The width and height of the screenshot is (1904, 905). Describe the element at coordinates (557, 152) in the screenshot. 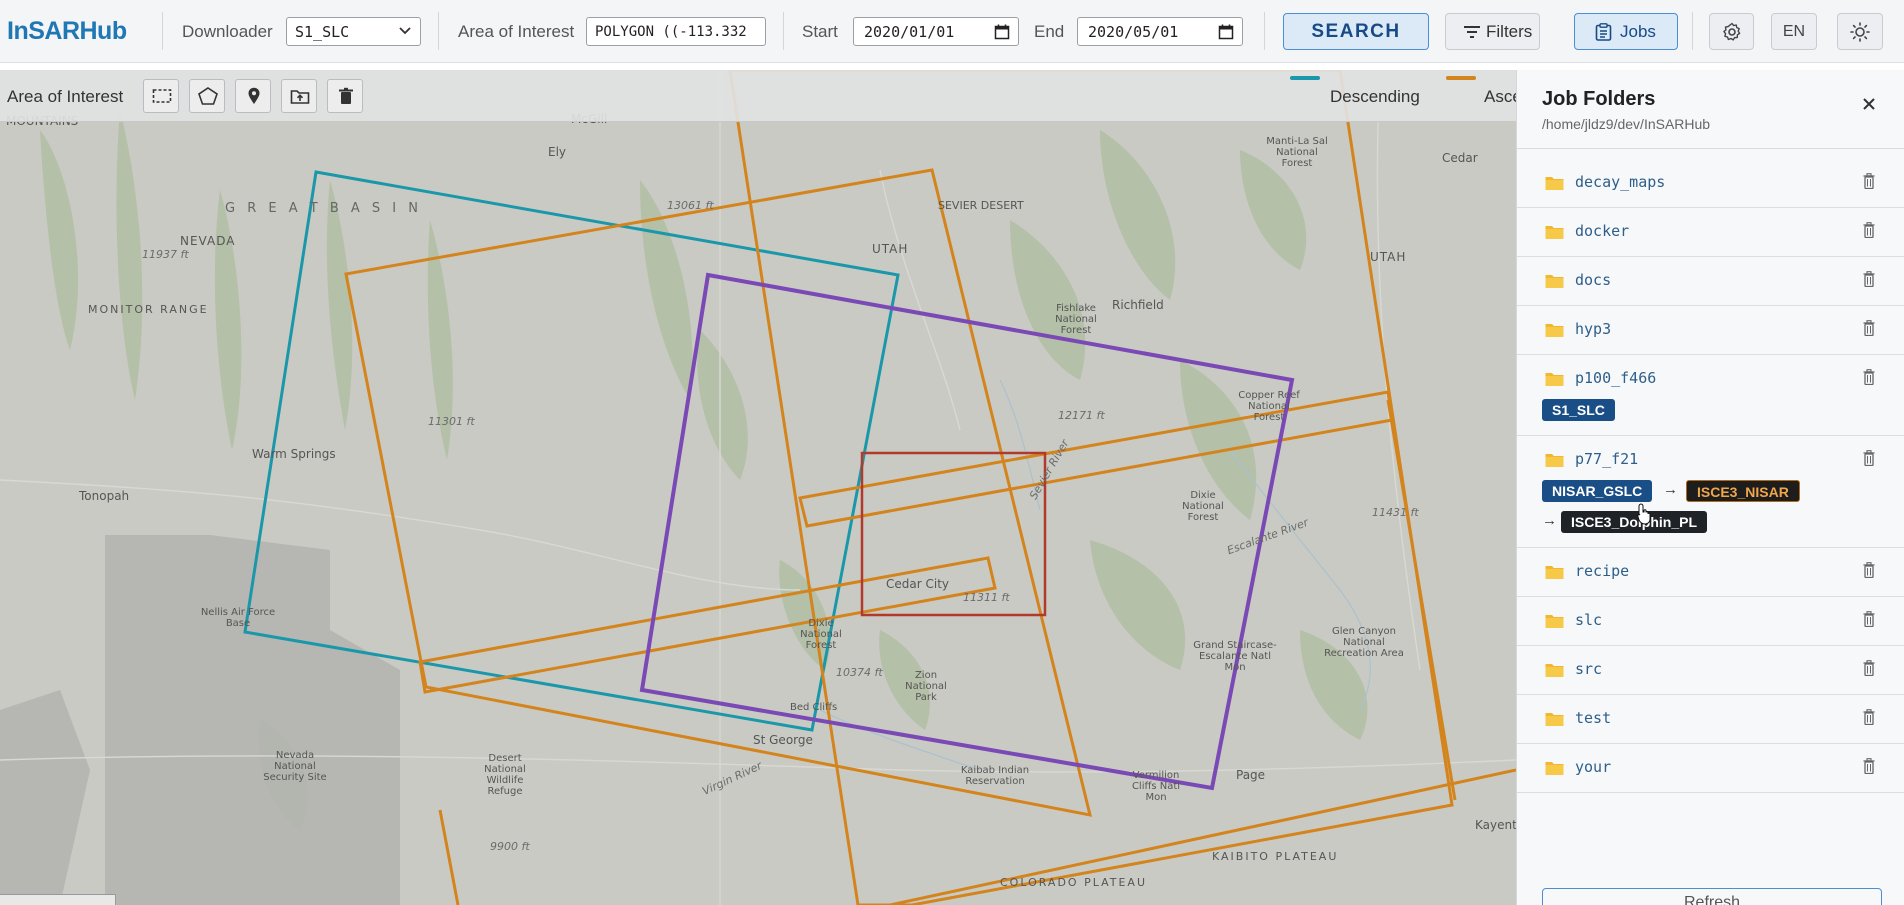

I see `map-label: Ely` at that location.